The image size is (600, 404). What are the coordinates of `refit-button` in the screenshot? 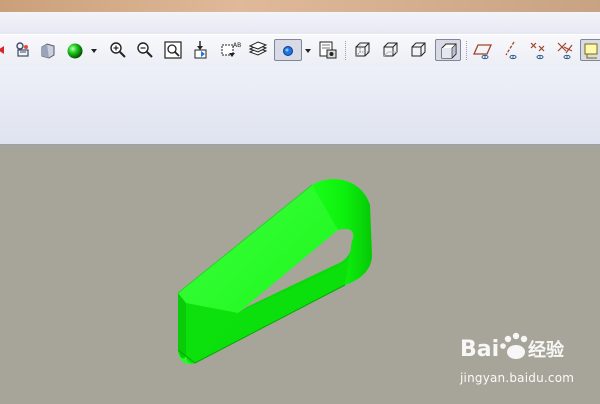 It's located at (173, 50).